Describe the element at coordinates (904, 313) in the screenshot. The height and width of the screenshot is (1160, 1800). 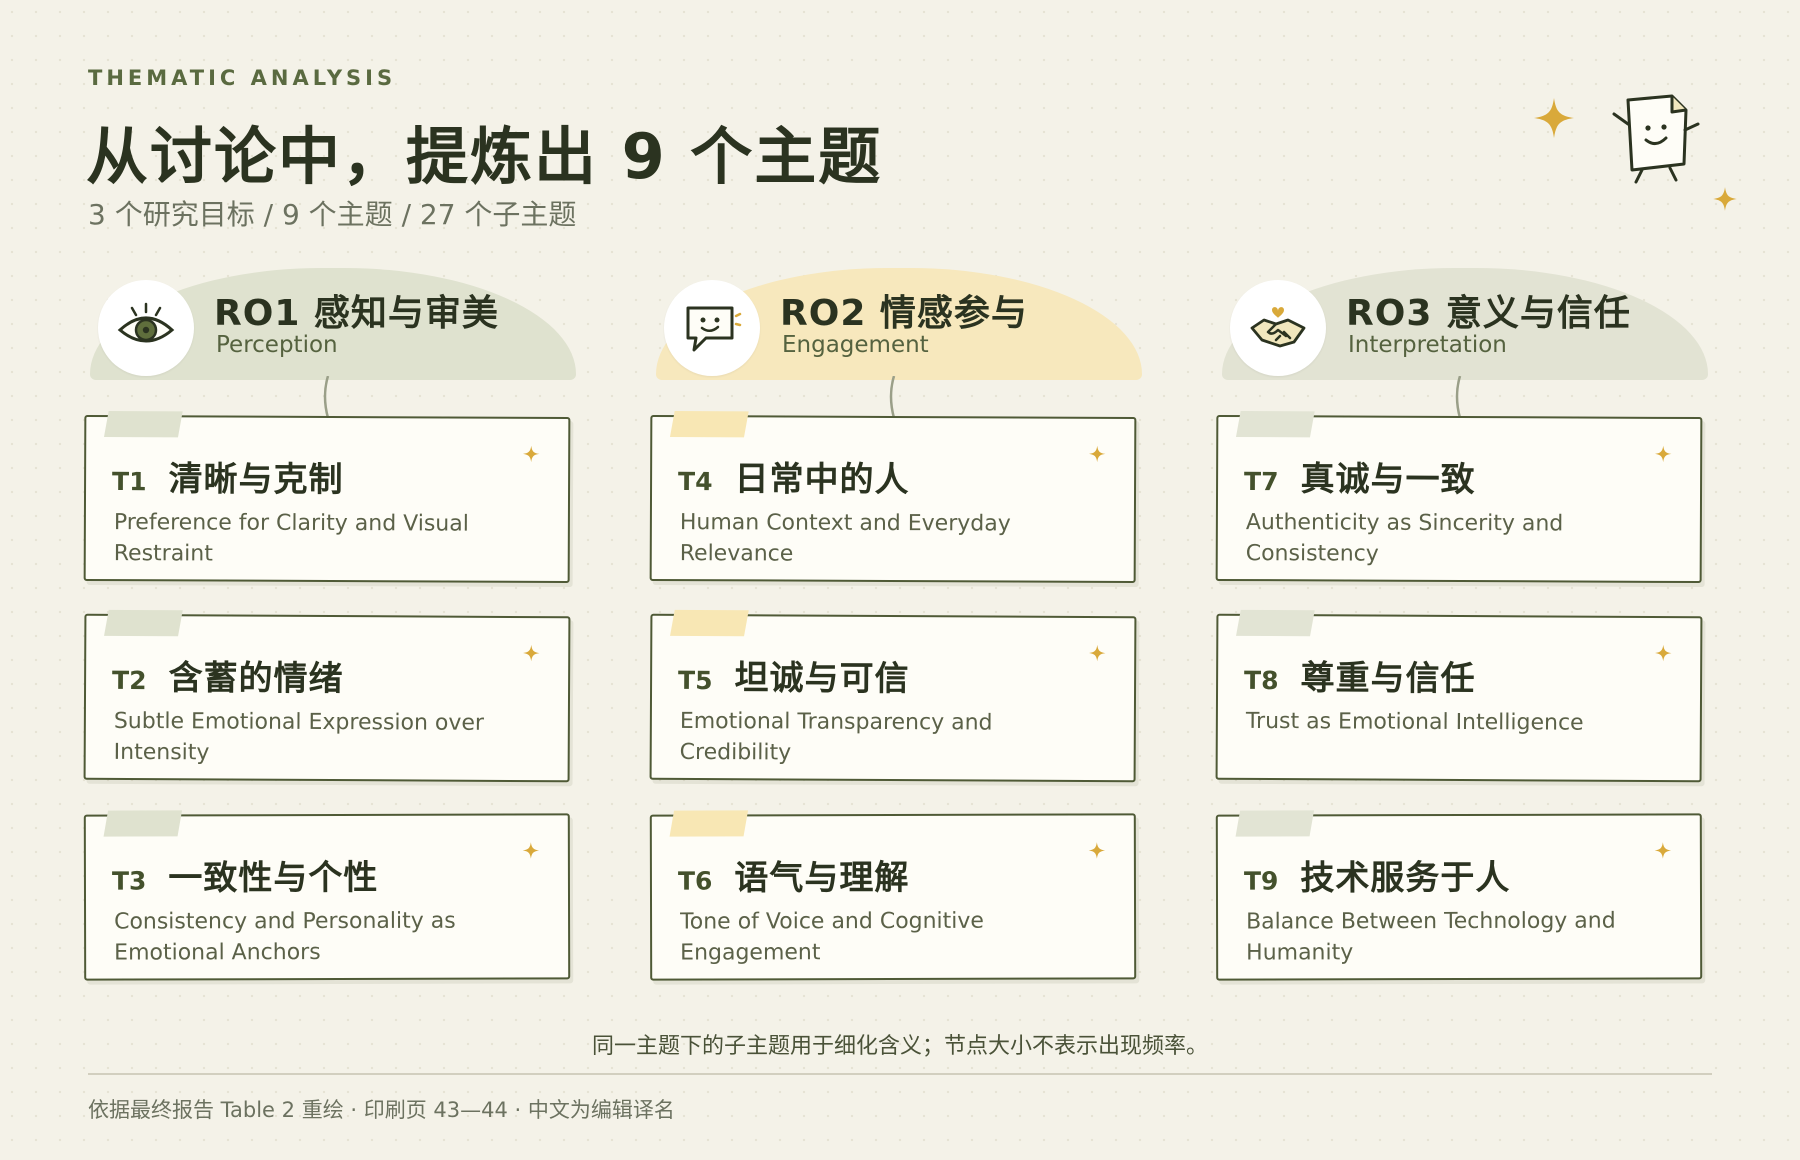
I see `objective-title: RO2 情感参与` at that location.